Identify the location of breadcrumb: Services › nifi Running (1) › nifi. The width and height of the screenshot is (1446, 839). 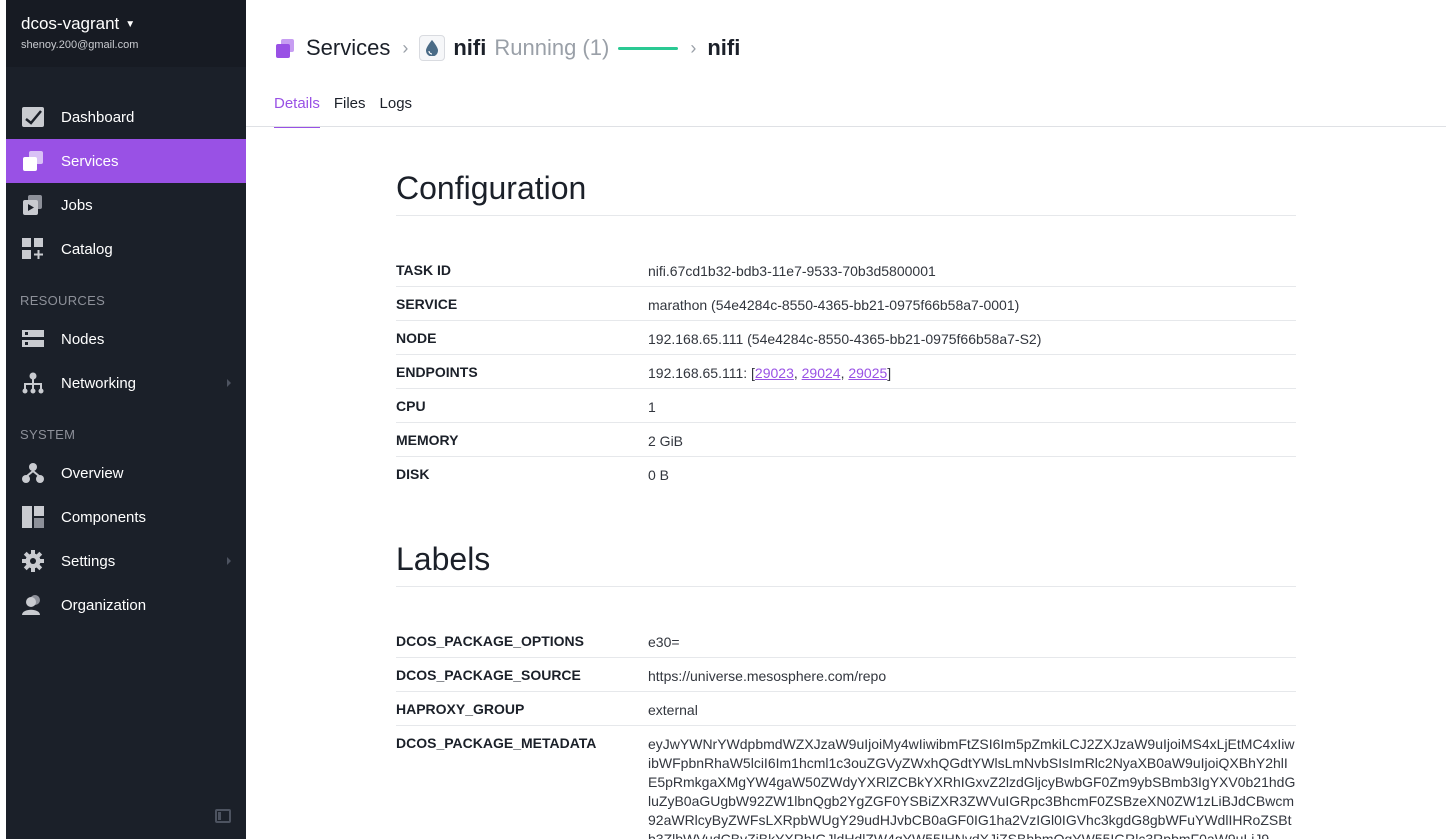
(507, 48).